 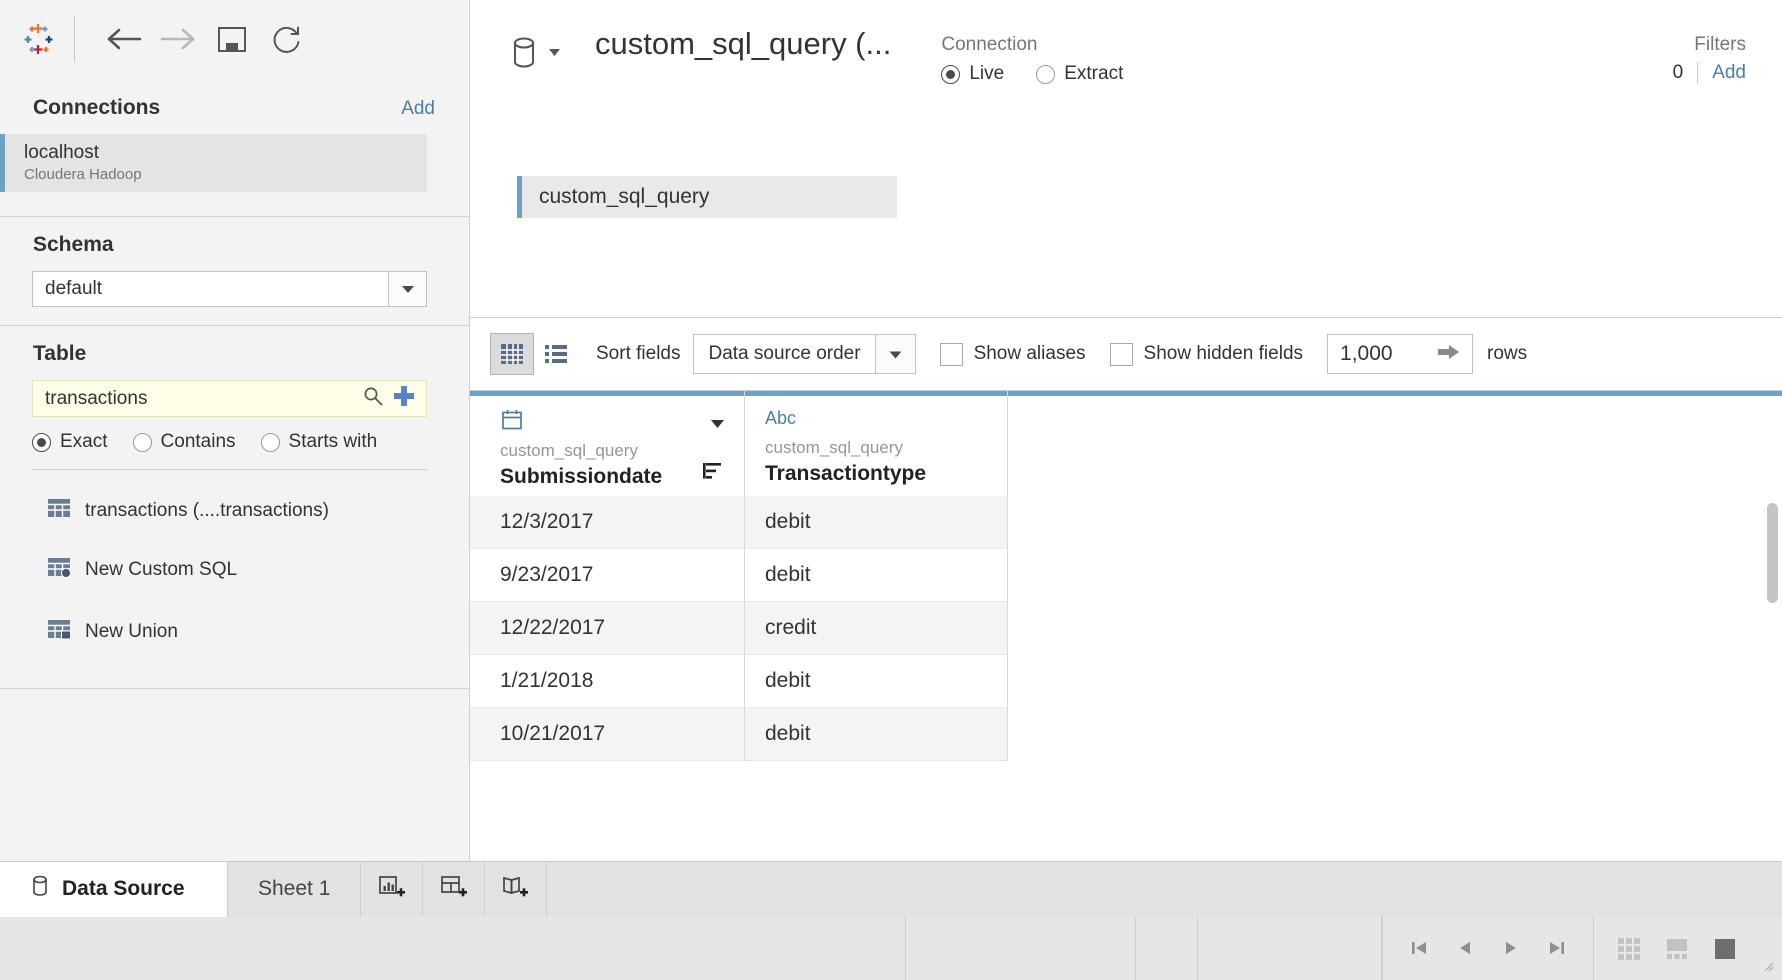 I want to click on connection-option-label: Extract, so click(x=1094, y=73).